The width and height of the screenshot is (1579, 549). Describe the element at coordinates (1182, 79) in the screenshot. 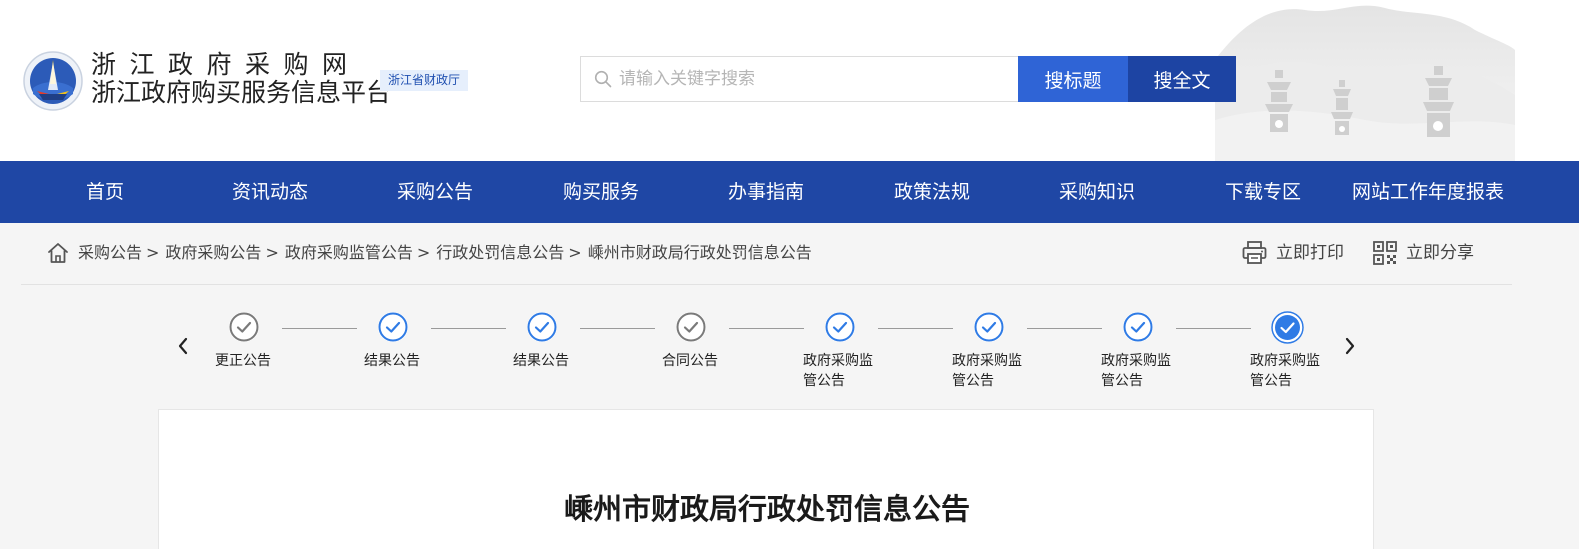

I see `search-fulltext-button: 搜全文` at that location.